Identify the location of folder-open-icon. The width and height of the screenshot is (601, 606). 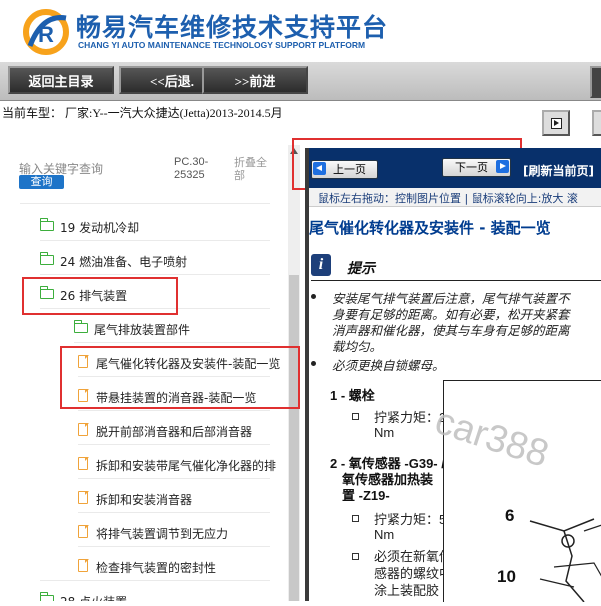
(80, 326).